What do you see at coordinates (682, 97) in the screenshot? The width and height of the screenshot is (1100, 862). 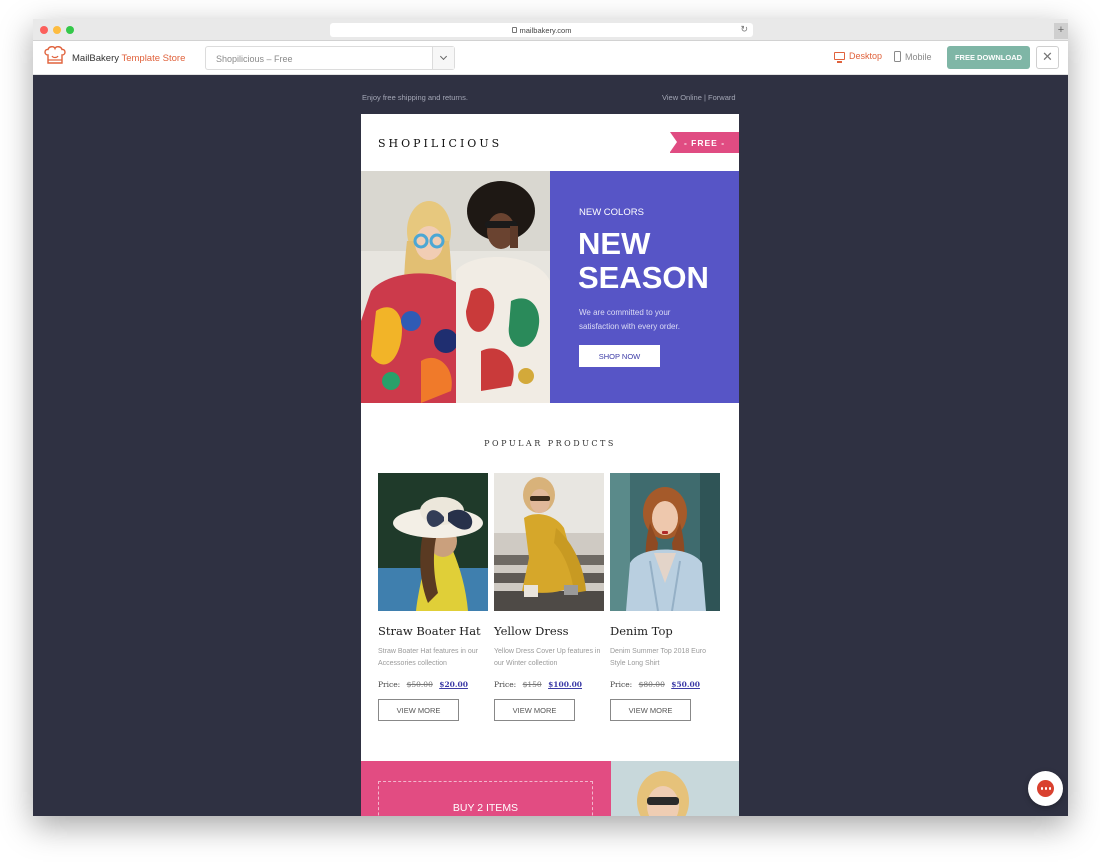 I see `view-online-link: View Online` at bounding box center [682, 97].